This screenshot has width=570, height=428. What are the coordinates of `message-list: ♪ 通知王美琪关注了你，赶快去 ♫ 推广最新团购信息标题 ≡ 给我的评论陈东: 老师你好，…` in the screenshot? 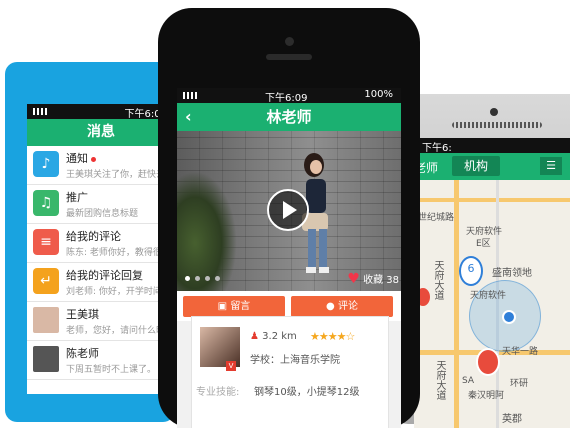 It's located at (101, 263).